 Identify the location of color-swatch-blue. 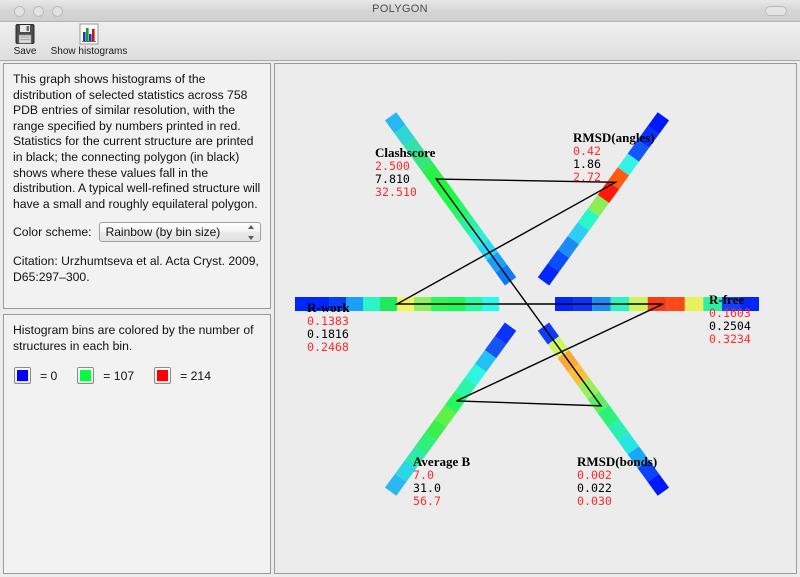
(22, 376).